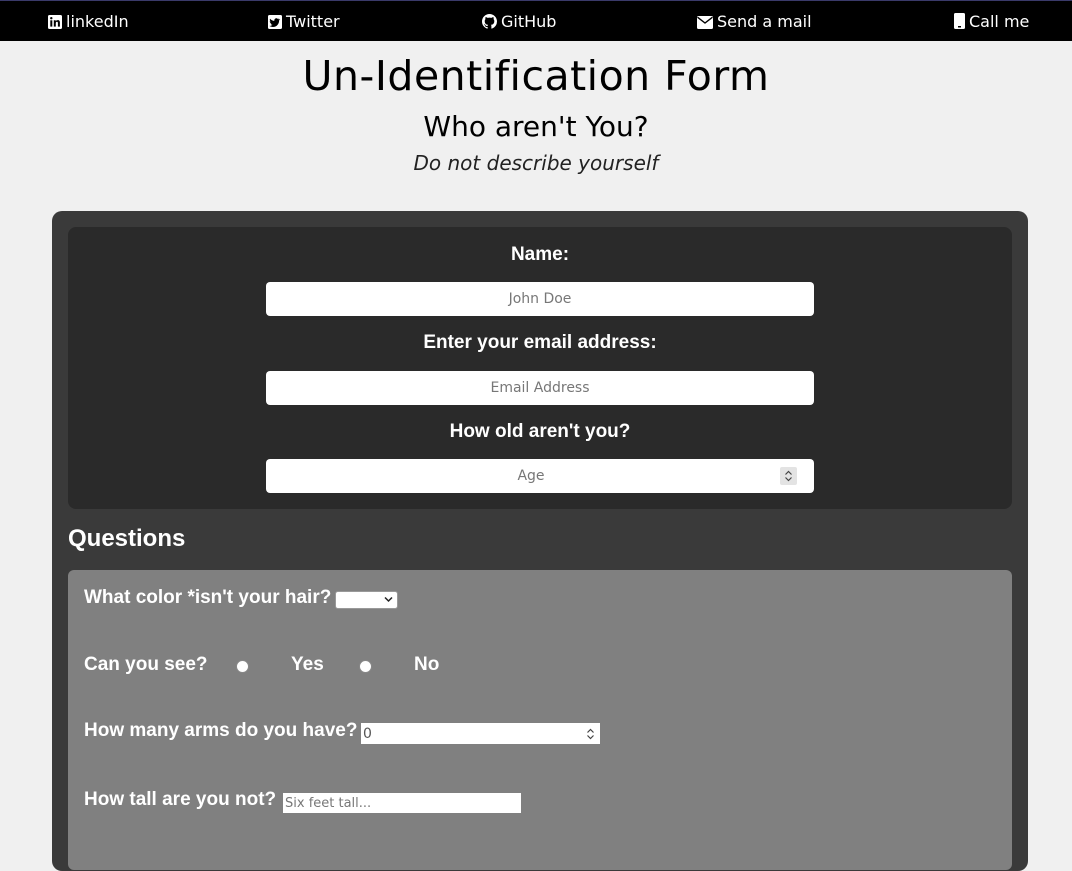  What do you see at coordinates (764, 21) in the screenshot?
I see `nav-label: Send a mail` at bounding box center [764, 21].